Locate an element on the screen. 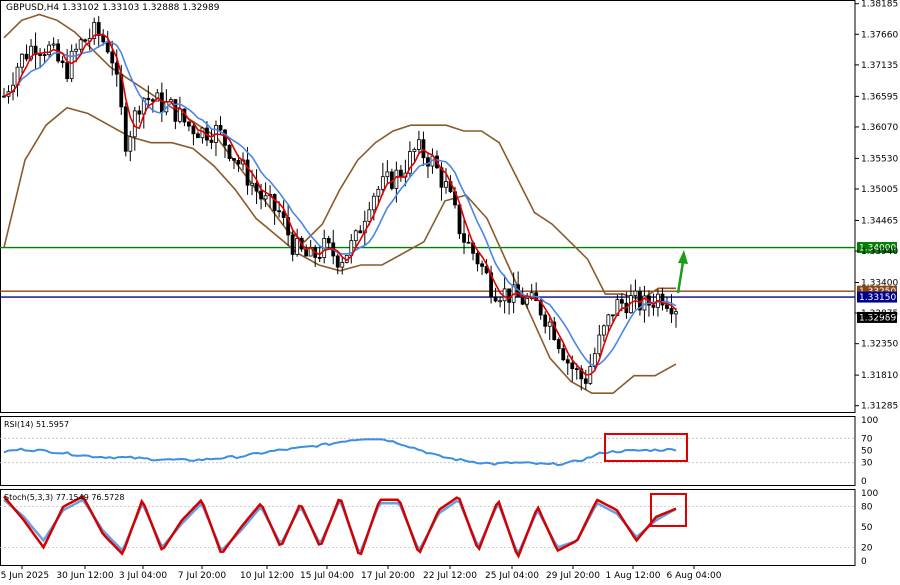 This screenshot has height=585, width=900. stoch-tick-label: 50 is located at coordinates (867, 528).